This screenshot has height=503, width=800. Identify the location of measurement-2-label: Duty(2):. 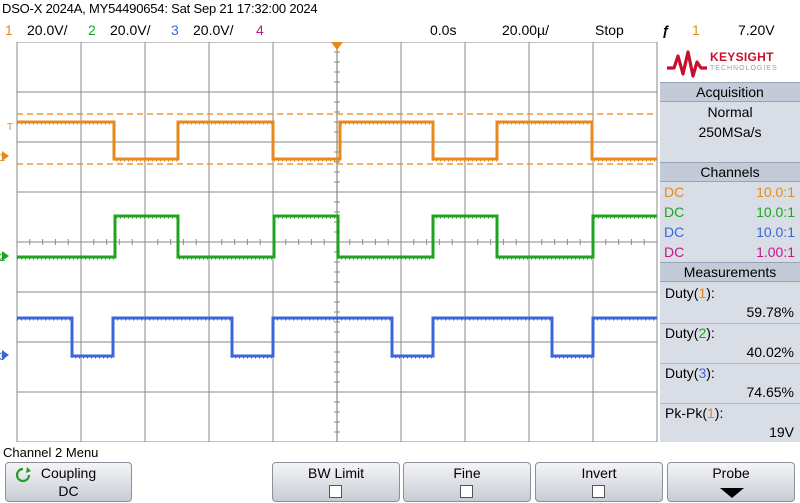
(690, 333).